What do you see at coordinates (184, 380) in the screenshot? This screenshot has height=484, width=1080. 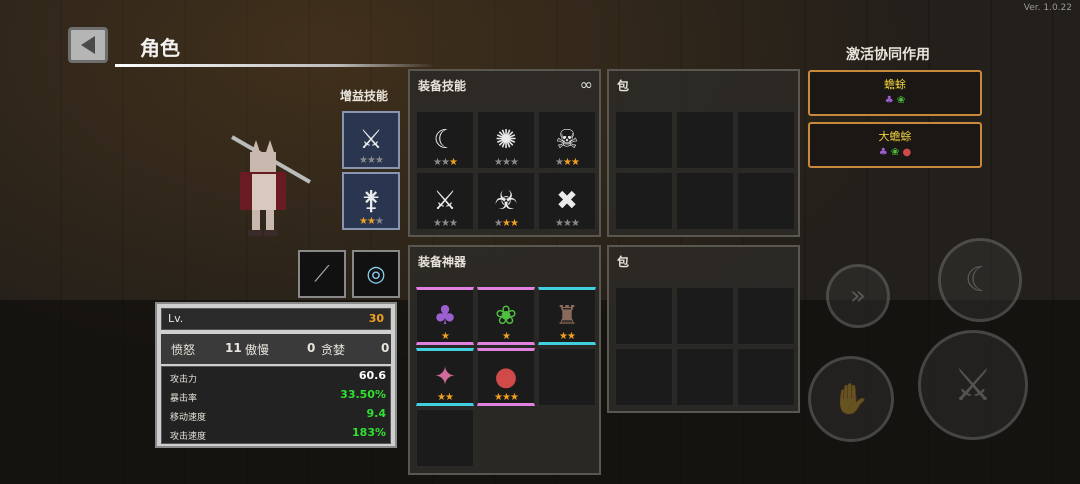 I see `attribute-label: 攻击力` at bounding box center [184, 380].